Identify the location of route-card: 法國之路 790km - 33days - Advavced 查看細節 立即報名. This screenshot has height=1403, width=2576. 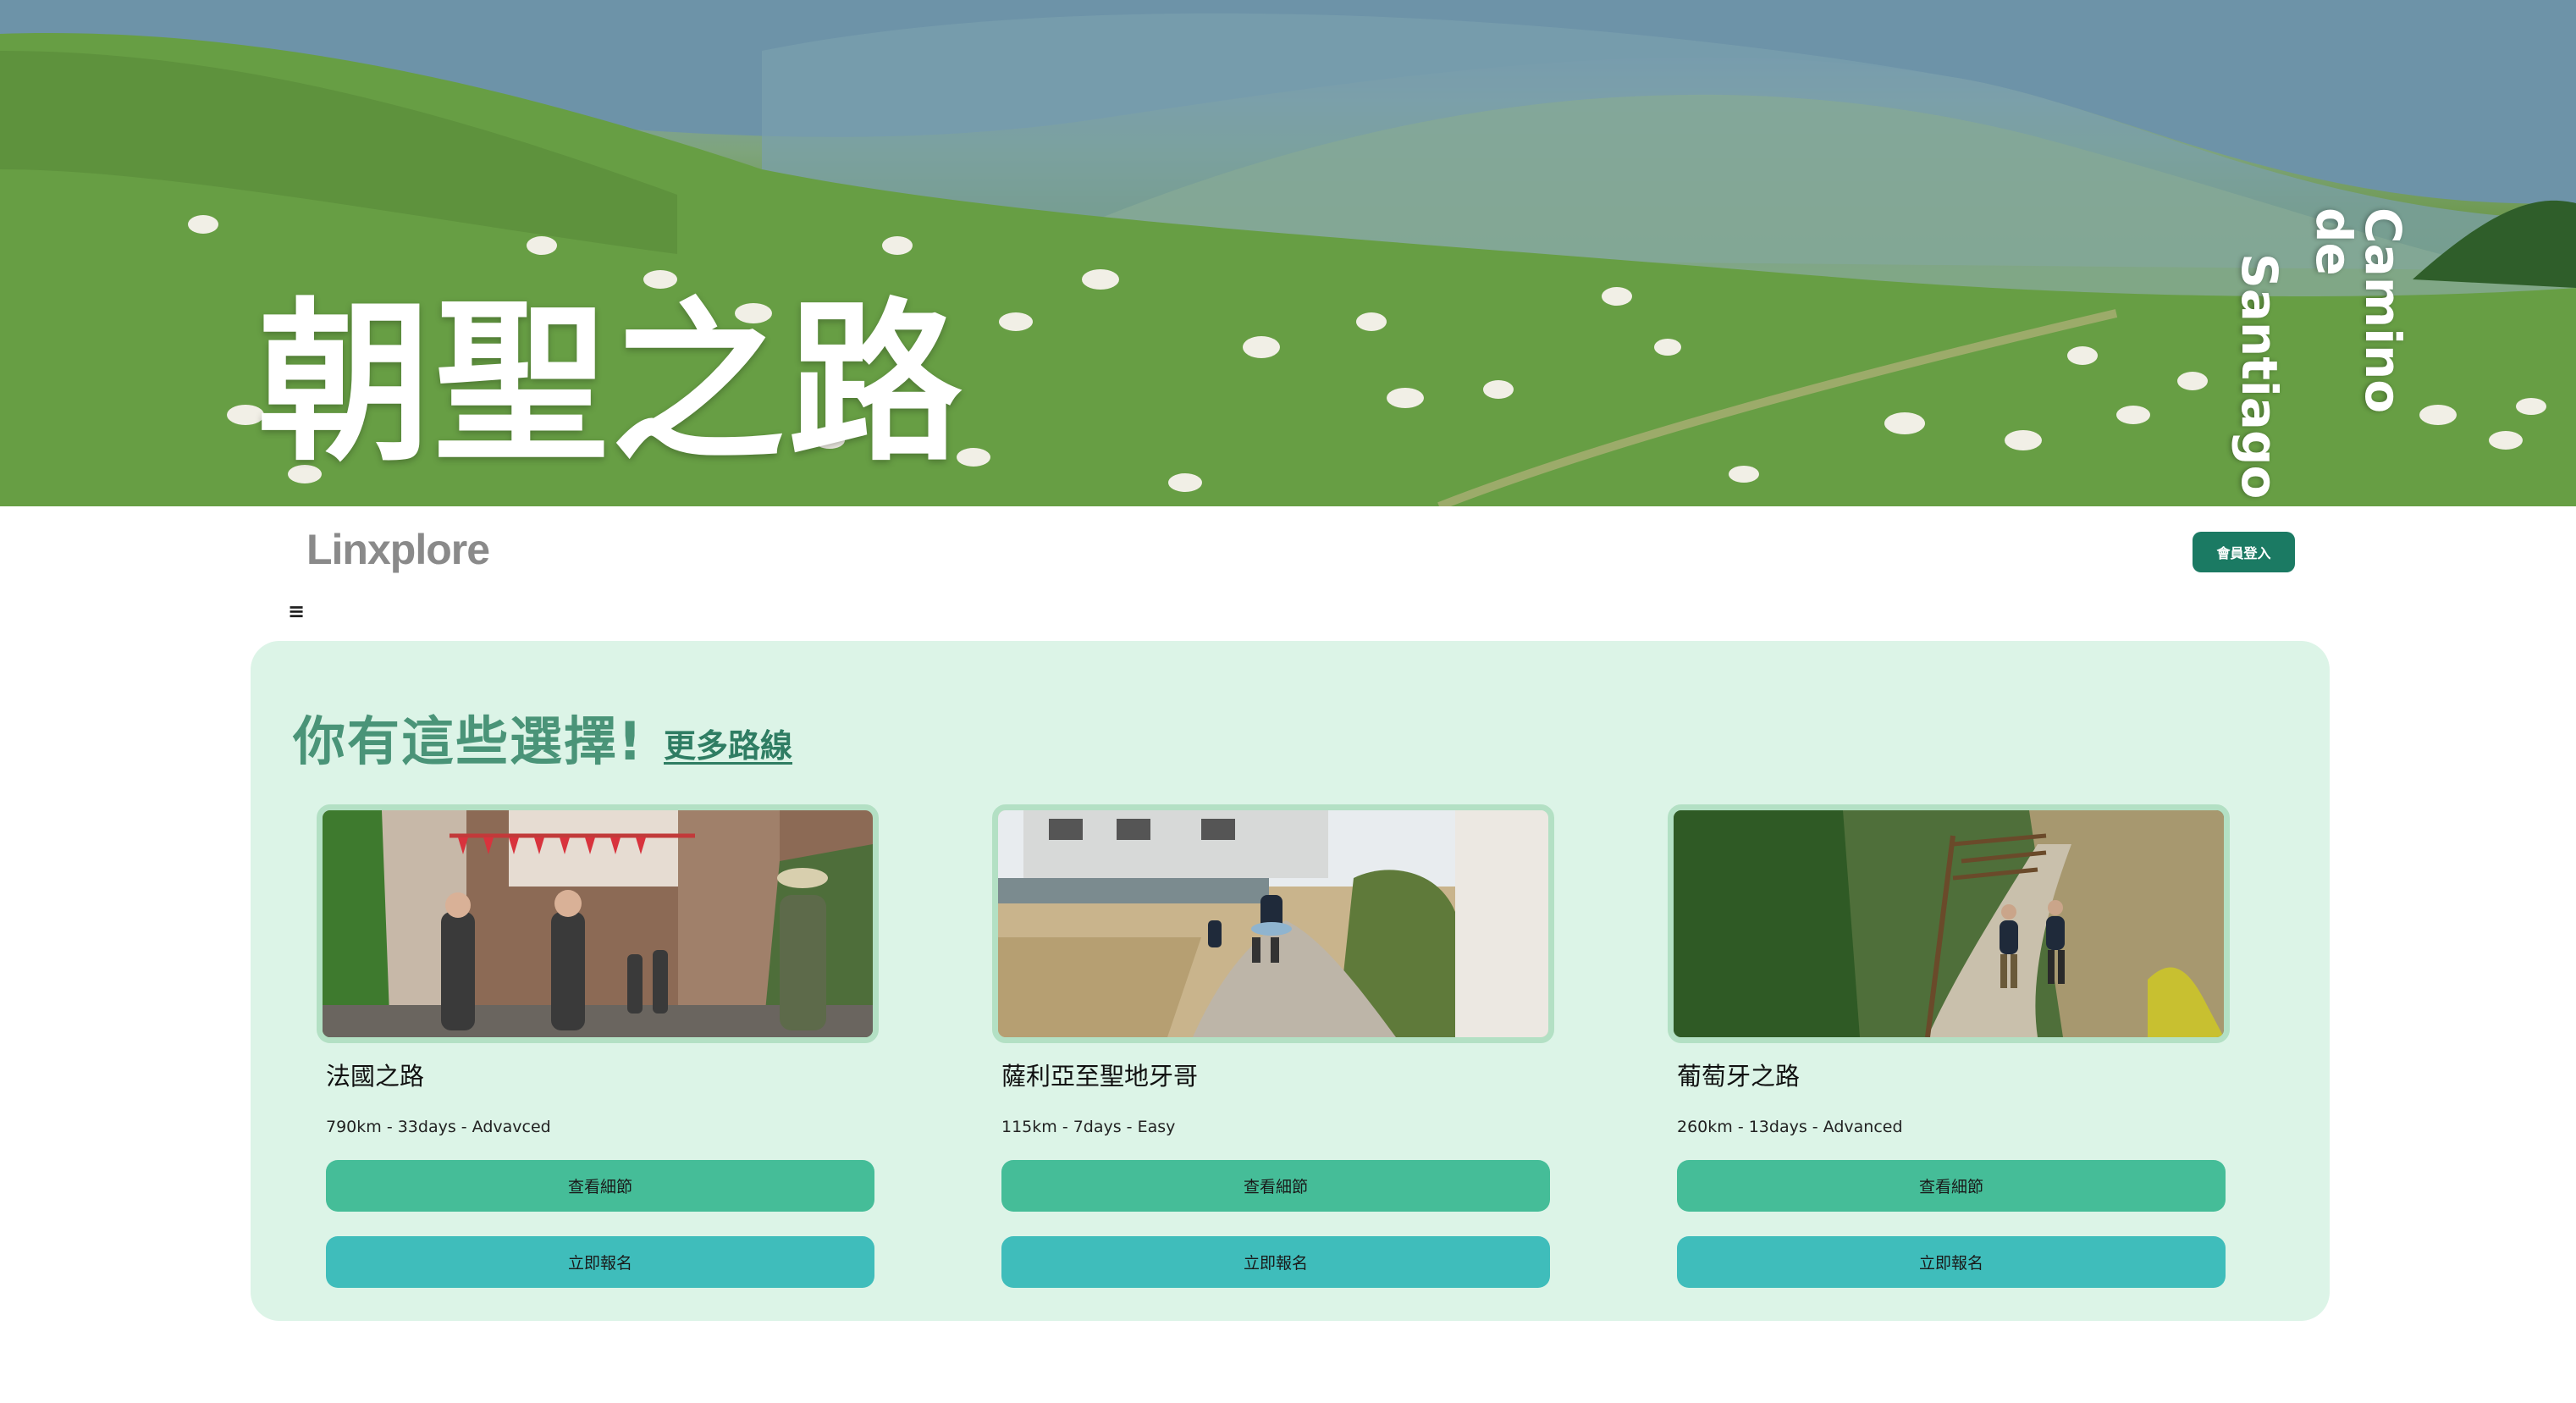
(598, 1046).